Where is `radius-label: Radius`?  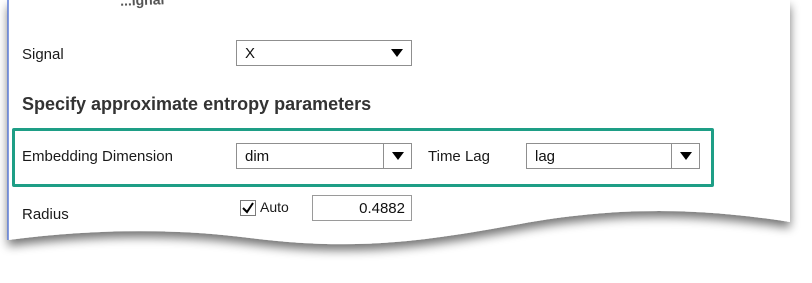 radius-label: Radius is located at coordinates (45, 214).